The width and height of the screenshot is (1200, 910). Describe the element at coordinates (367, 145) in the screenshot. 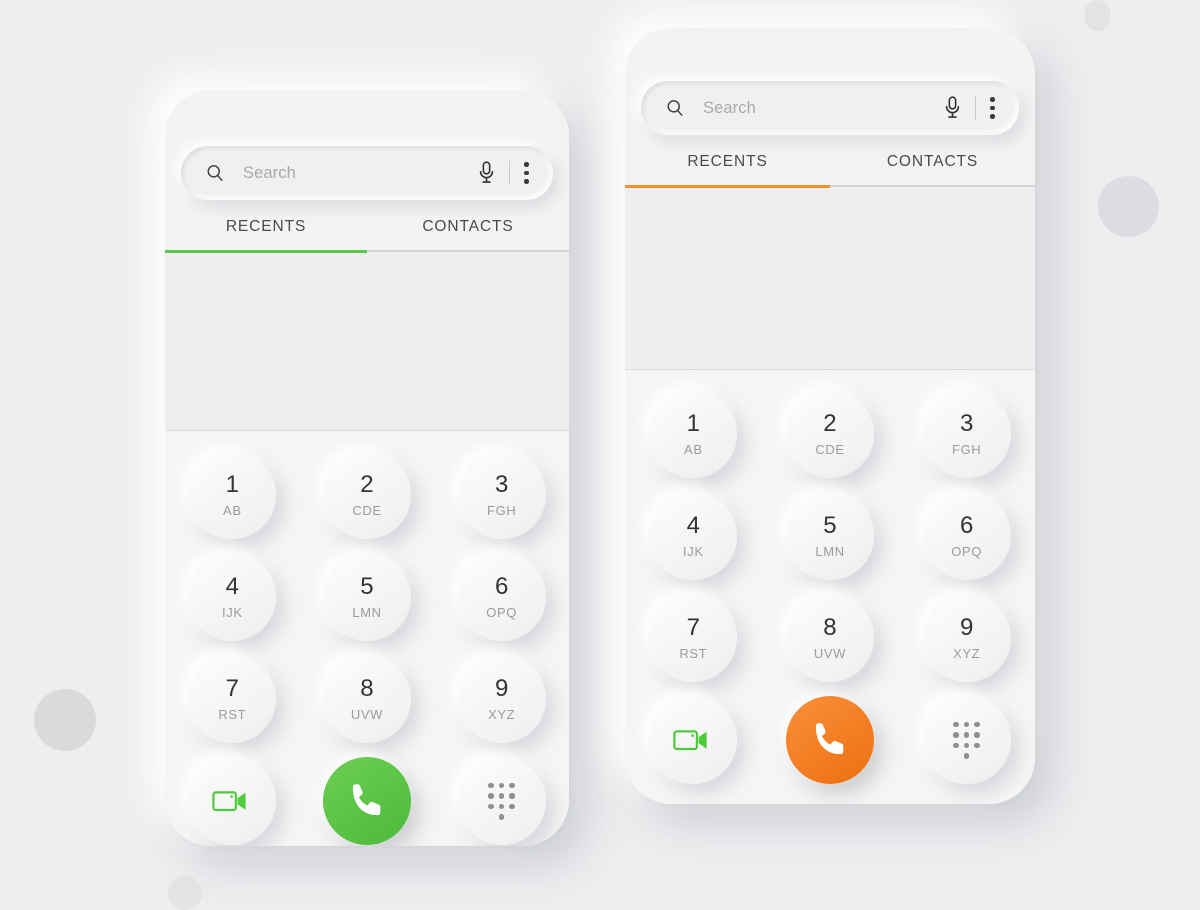

I see `search-area-left: Search` at that location.